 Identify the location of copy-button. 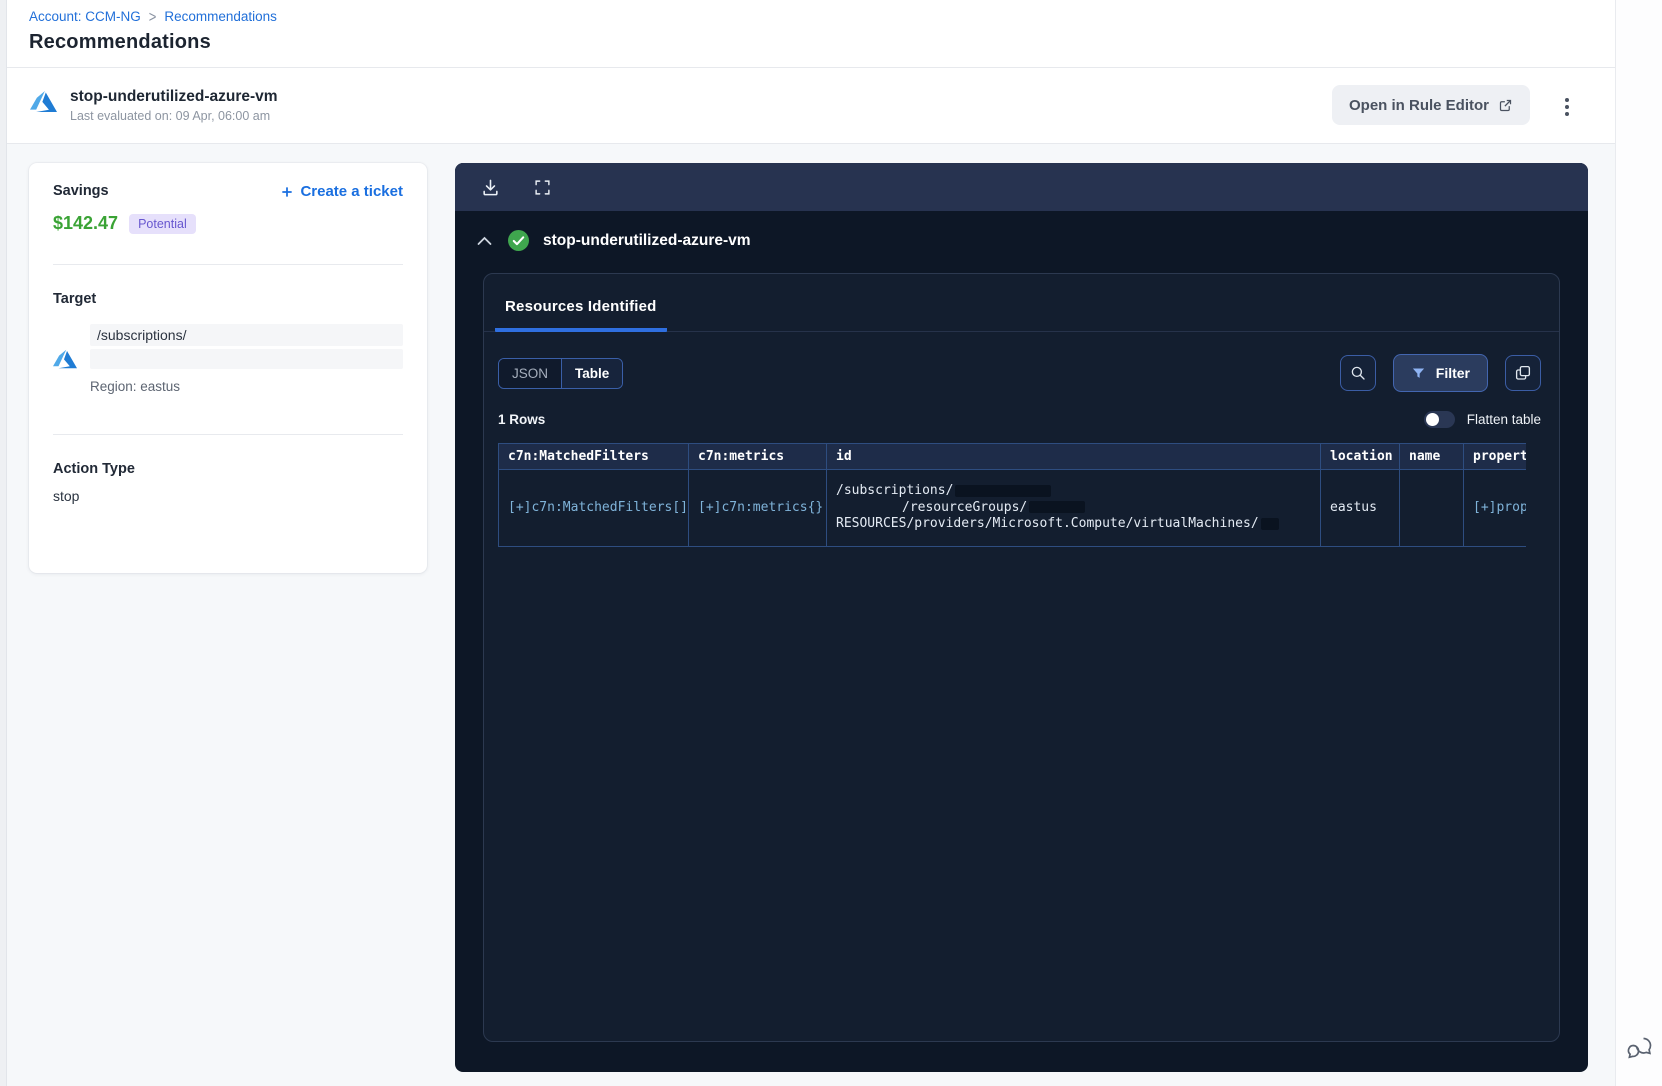
(1523, 373).